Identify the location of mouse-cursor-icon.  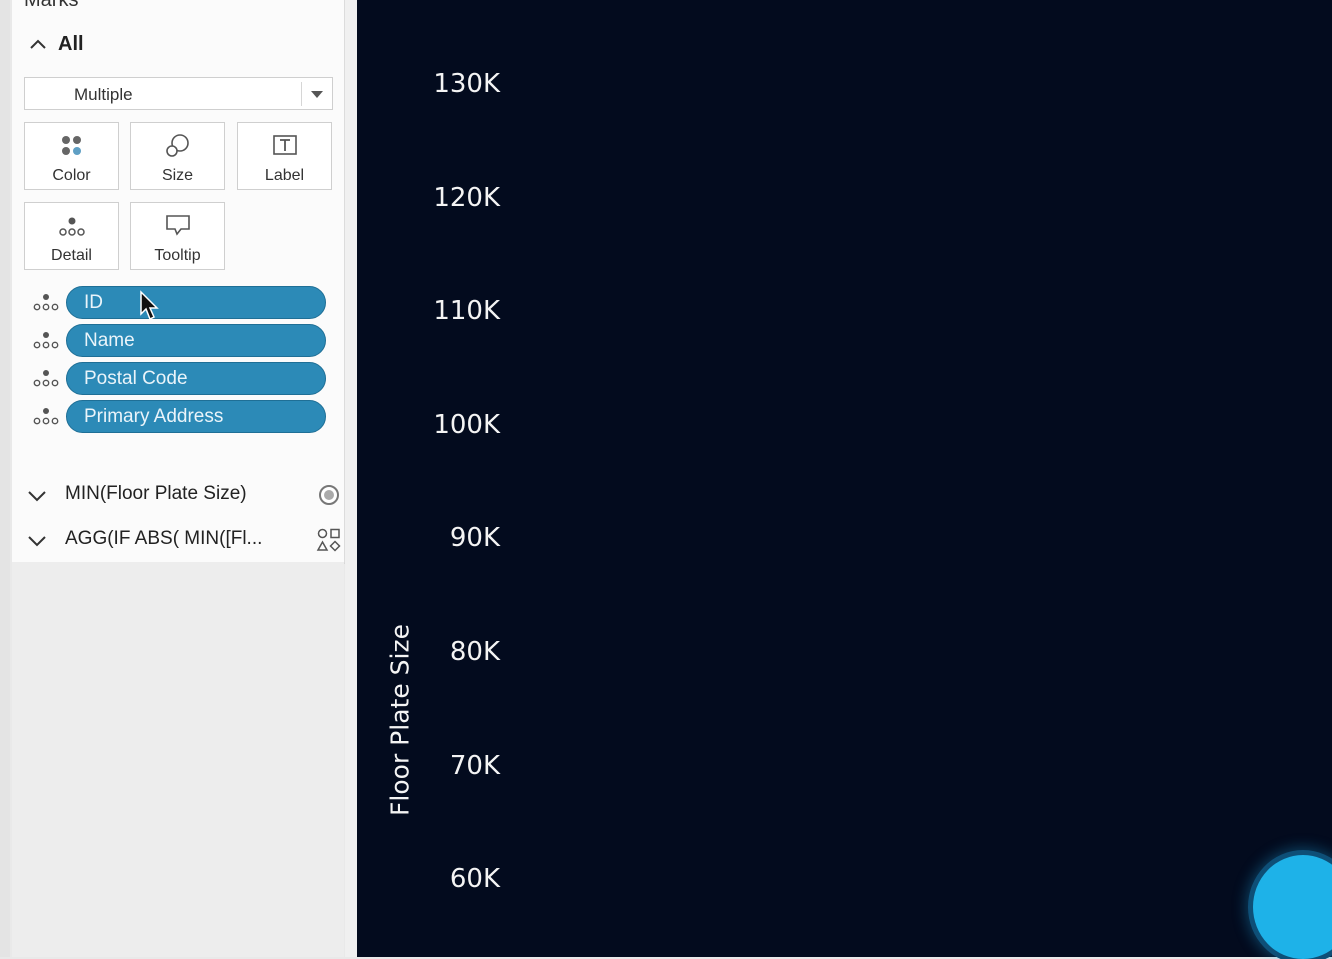
(149, 305).